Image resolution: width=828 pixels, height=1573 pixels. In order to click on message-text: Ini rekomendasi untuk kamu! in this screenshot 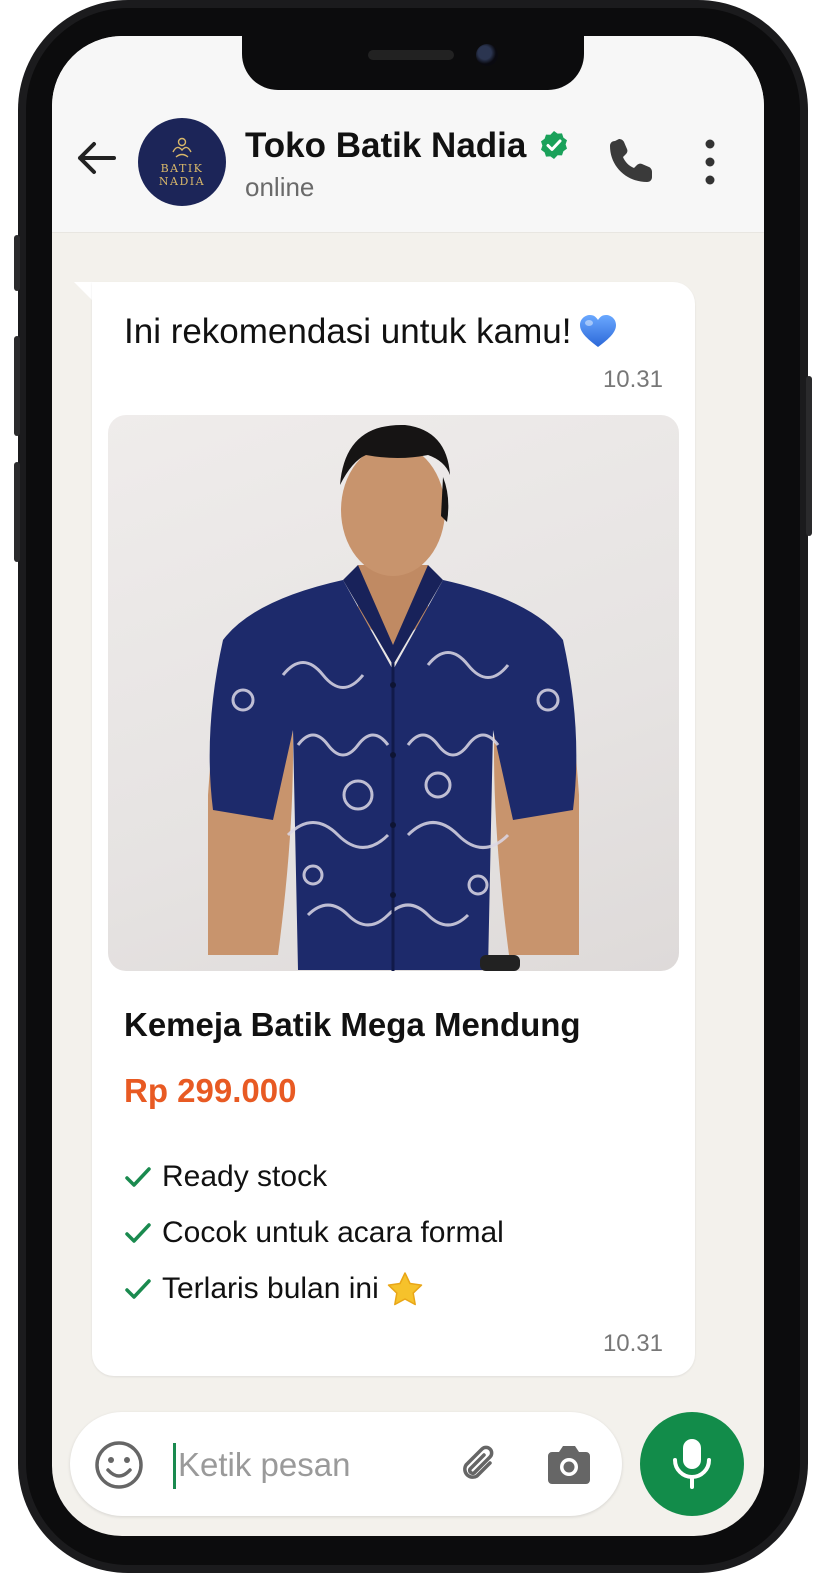, I will do `click(370, 332)`.